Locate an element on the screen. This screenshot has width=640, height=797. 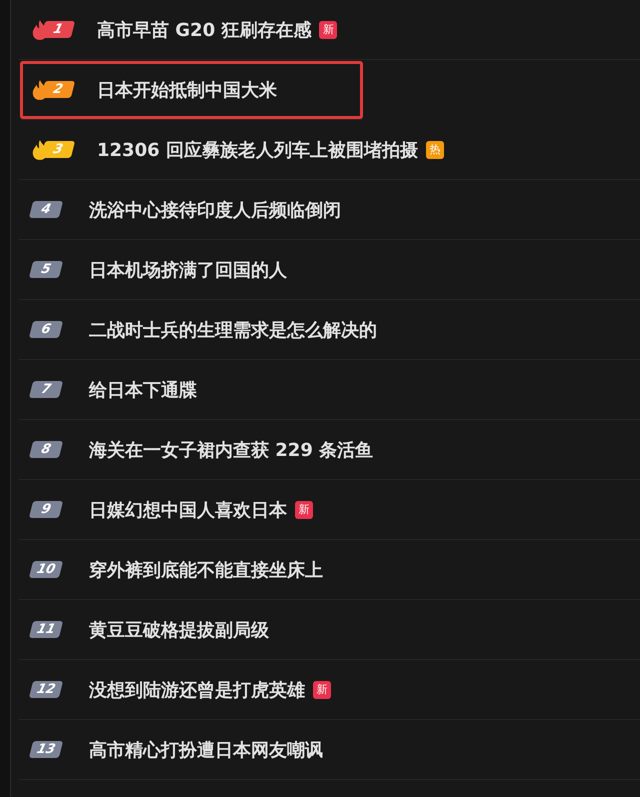
news-item: 11 黄豆豆破格提拔副局级 is located at coordinates (329, 630).